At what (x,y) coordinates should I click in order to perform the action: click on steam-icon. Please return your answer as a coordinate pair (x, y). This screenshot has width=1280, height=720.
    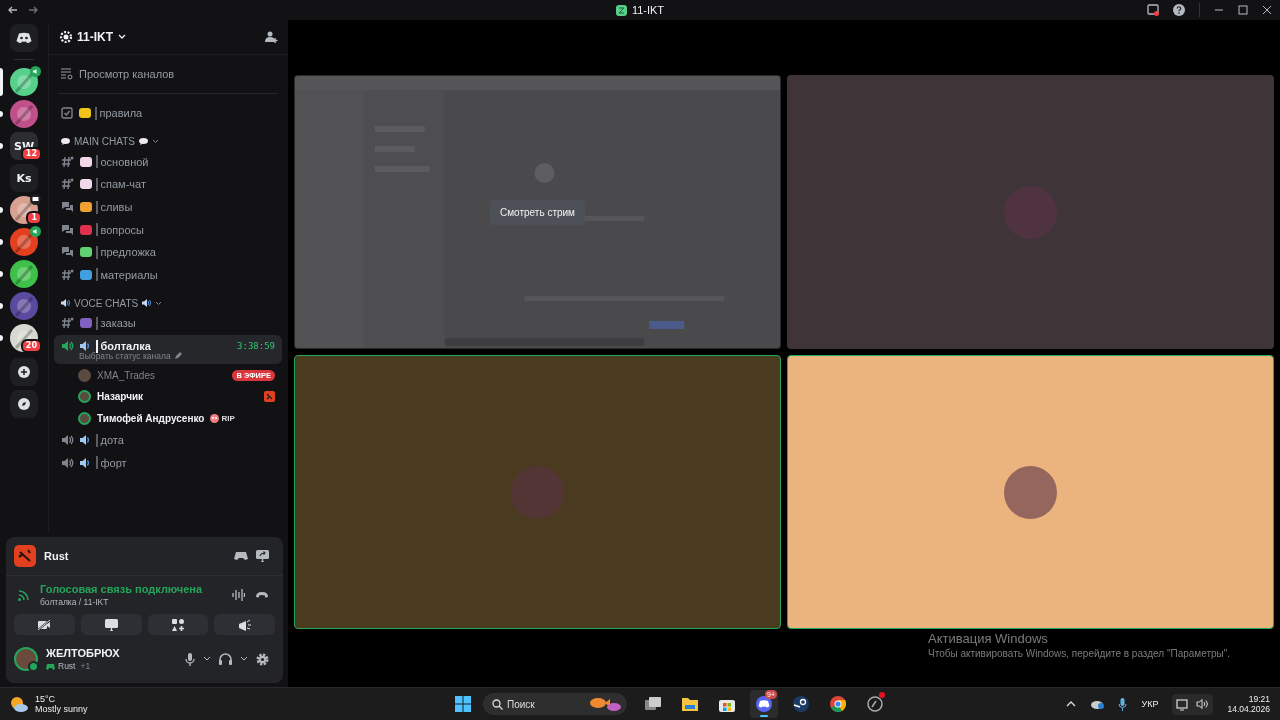
    Looking at the image, I should click on (801, 704).